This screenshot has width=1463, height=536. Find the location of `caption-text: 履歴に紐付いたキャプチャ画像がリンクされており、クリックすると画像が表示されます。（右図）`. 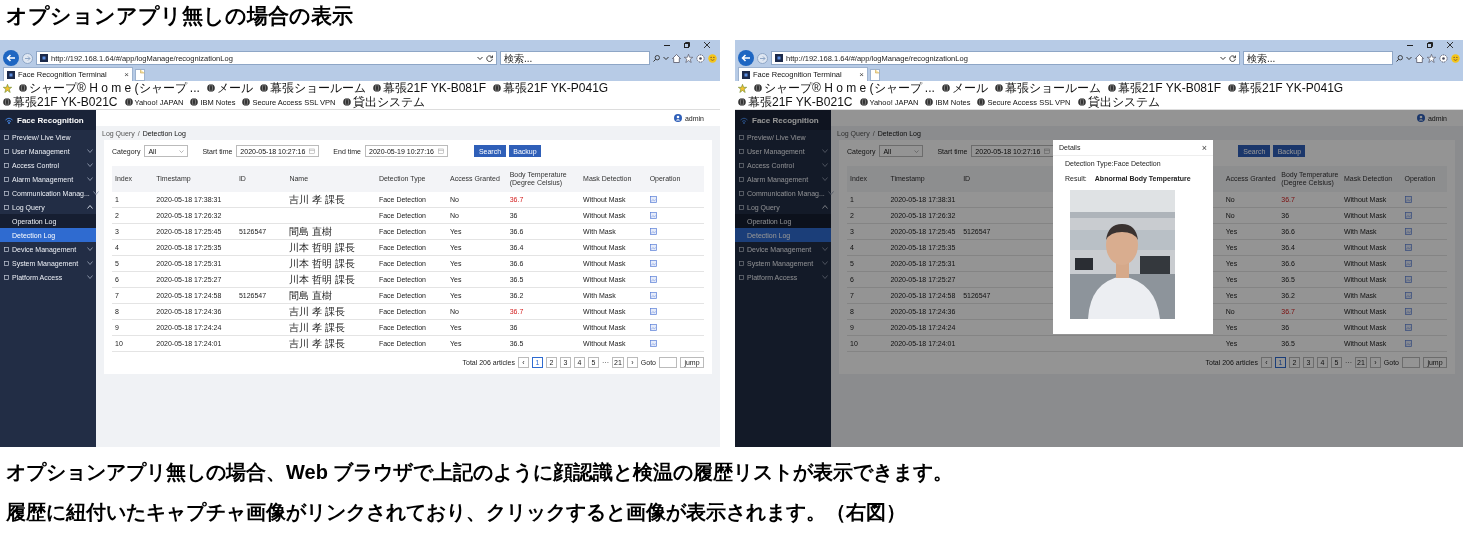

caption-text: 履歴に紐付いたキャプチャ画像がリンクされており、クリックすると画像が表示されます。（右図） is located at coordinates (456, 512).